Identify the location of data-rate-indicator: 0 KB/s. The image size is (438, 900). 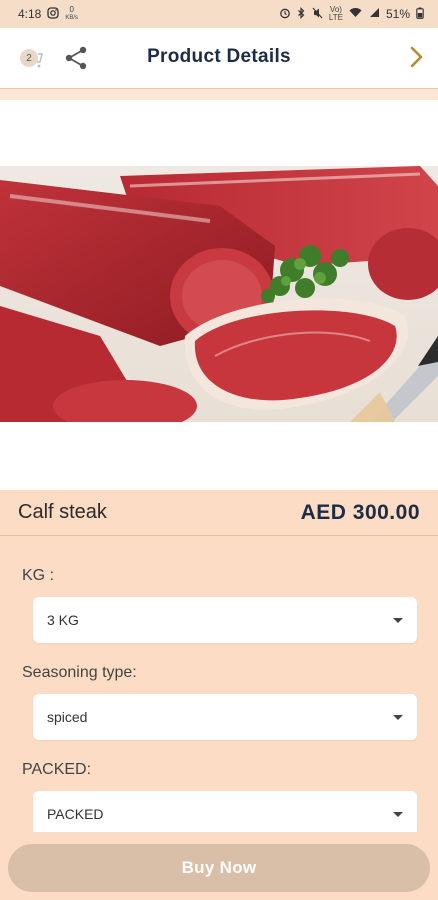
(71, 14).